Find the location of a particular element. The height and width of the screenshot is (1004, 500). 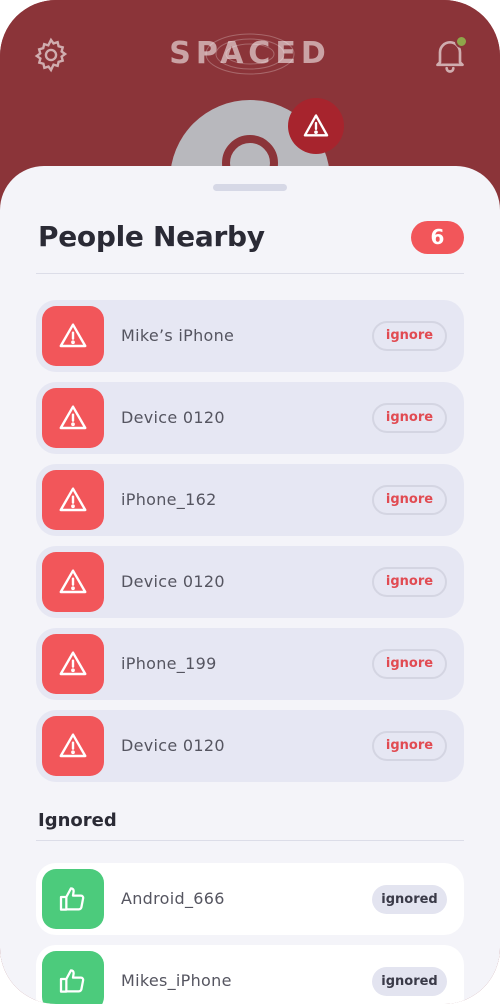

drag-handle is located at coordinates (250, 187).